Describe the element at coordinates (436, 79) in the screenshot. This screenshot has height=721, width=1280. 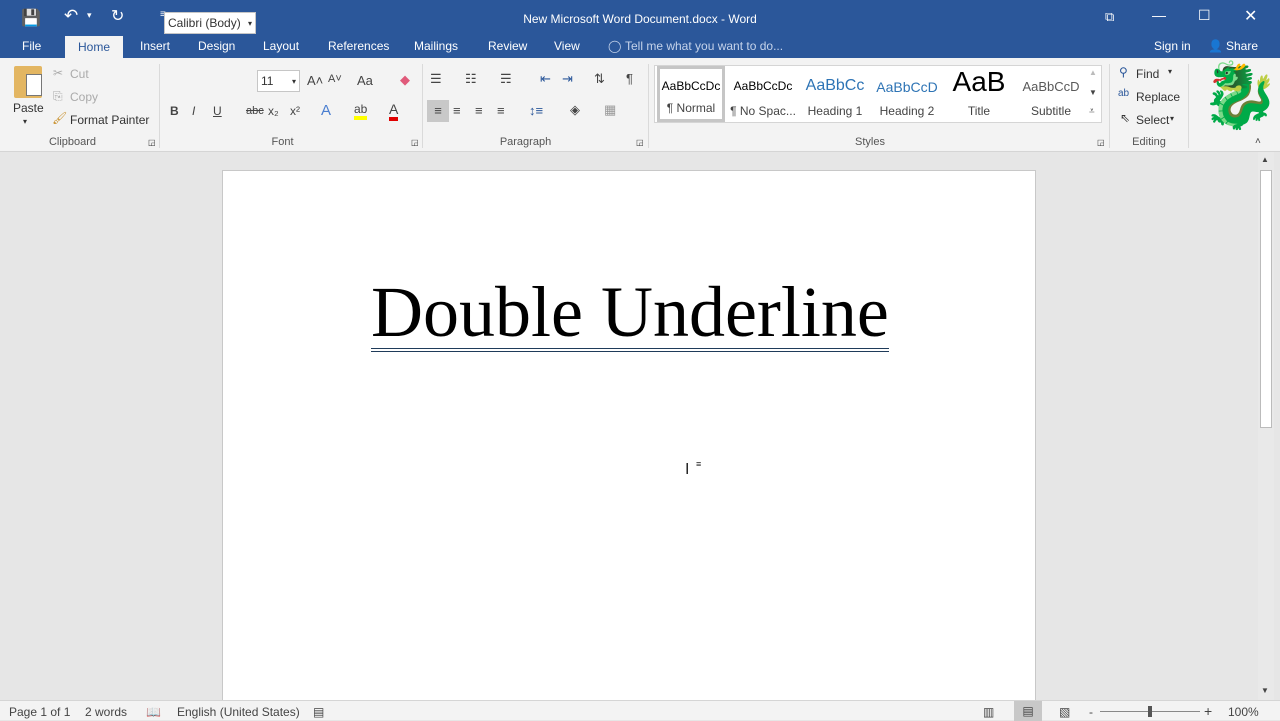
I see `bullets-icon: ☰` at that location.